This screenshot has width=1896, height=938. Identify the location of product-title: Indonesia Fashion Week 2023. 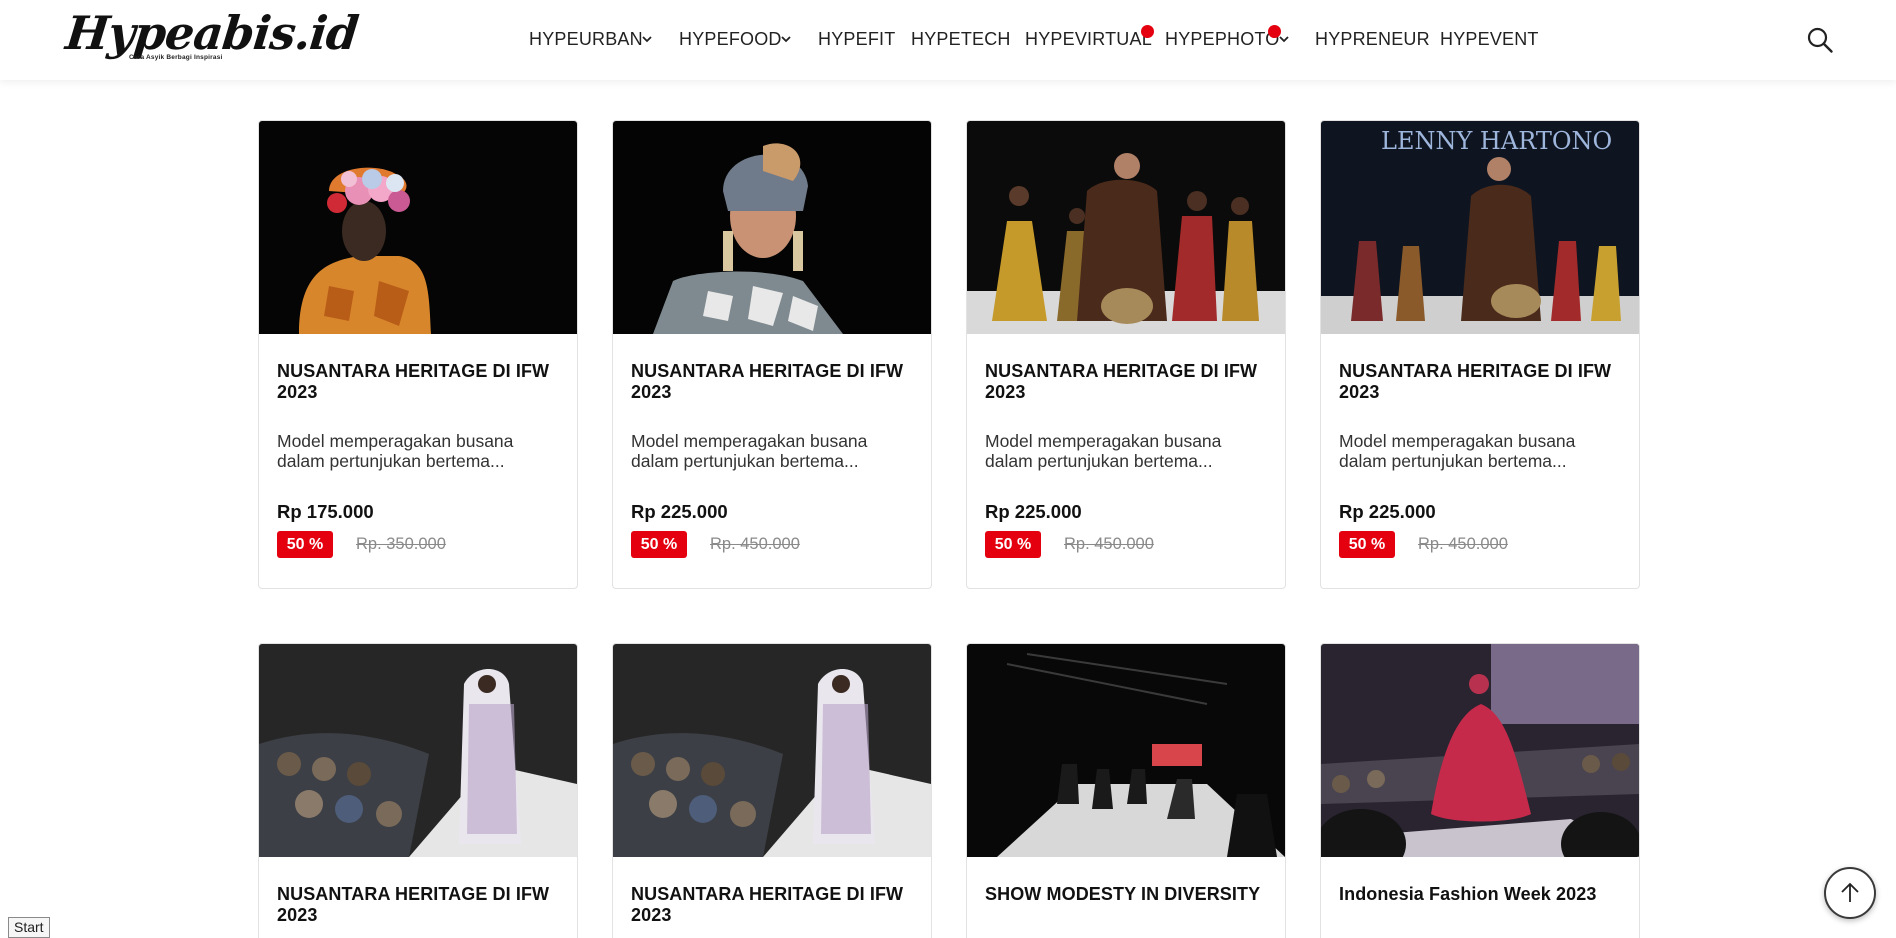
(1481, 894).